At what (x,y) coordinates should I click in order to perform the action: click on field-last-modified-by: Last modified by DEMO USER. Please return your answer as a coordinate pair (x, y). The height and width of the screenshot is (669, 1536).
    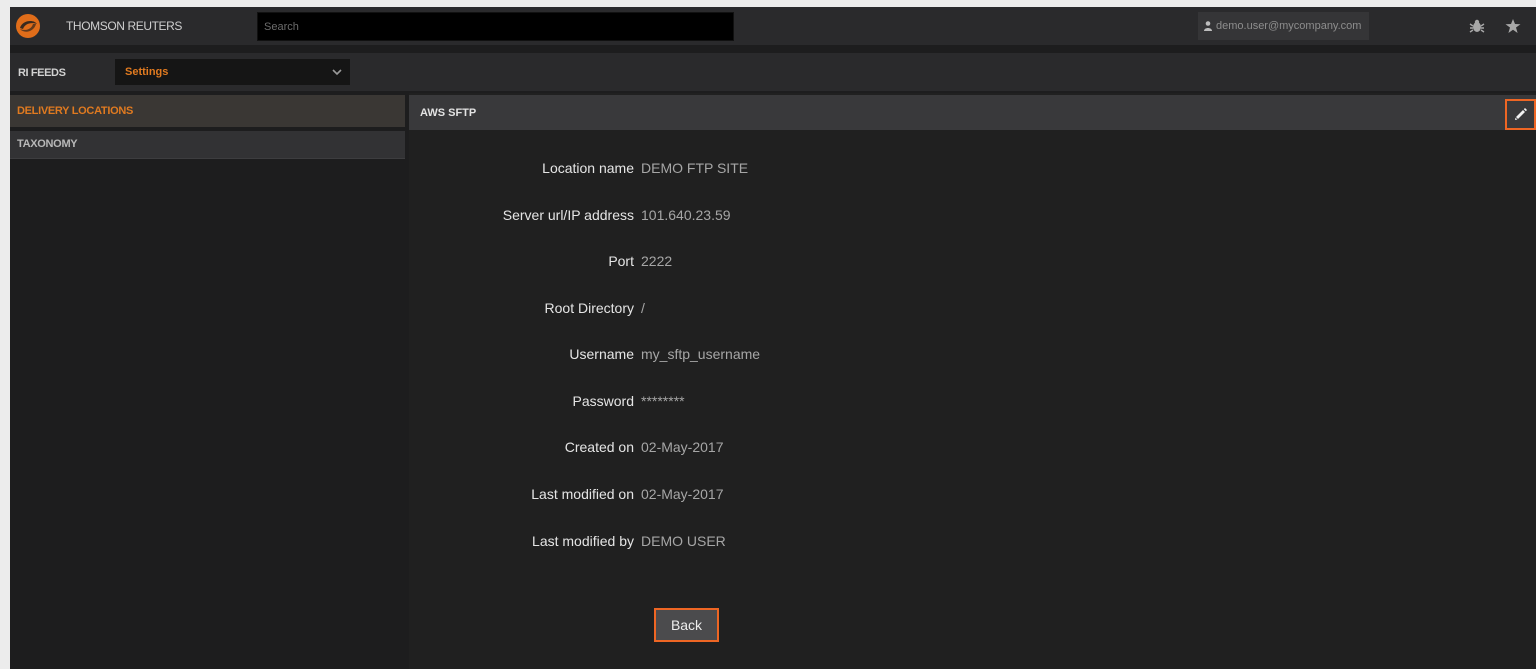
    Looking at the image, I should click on (972, 543).